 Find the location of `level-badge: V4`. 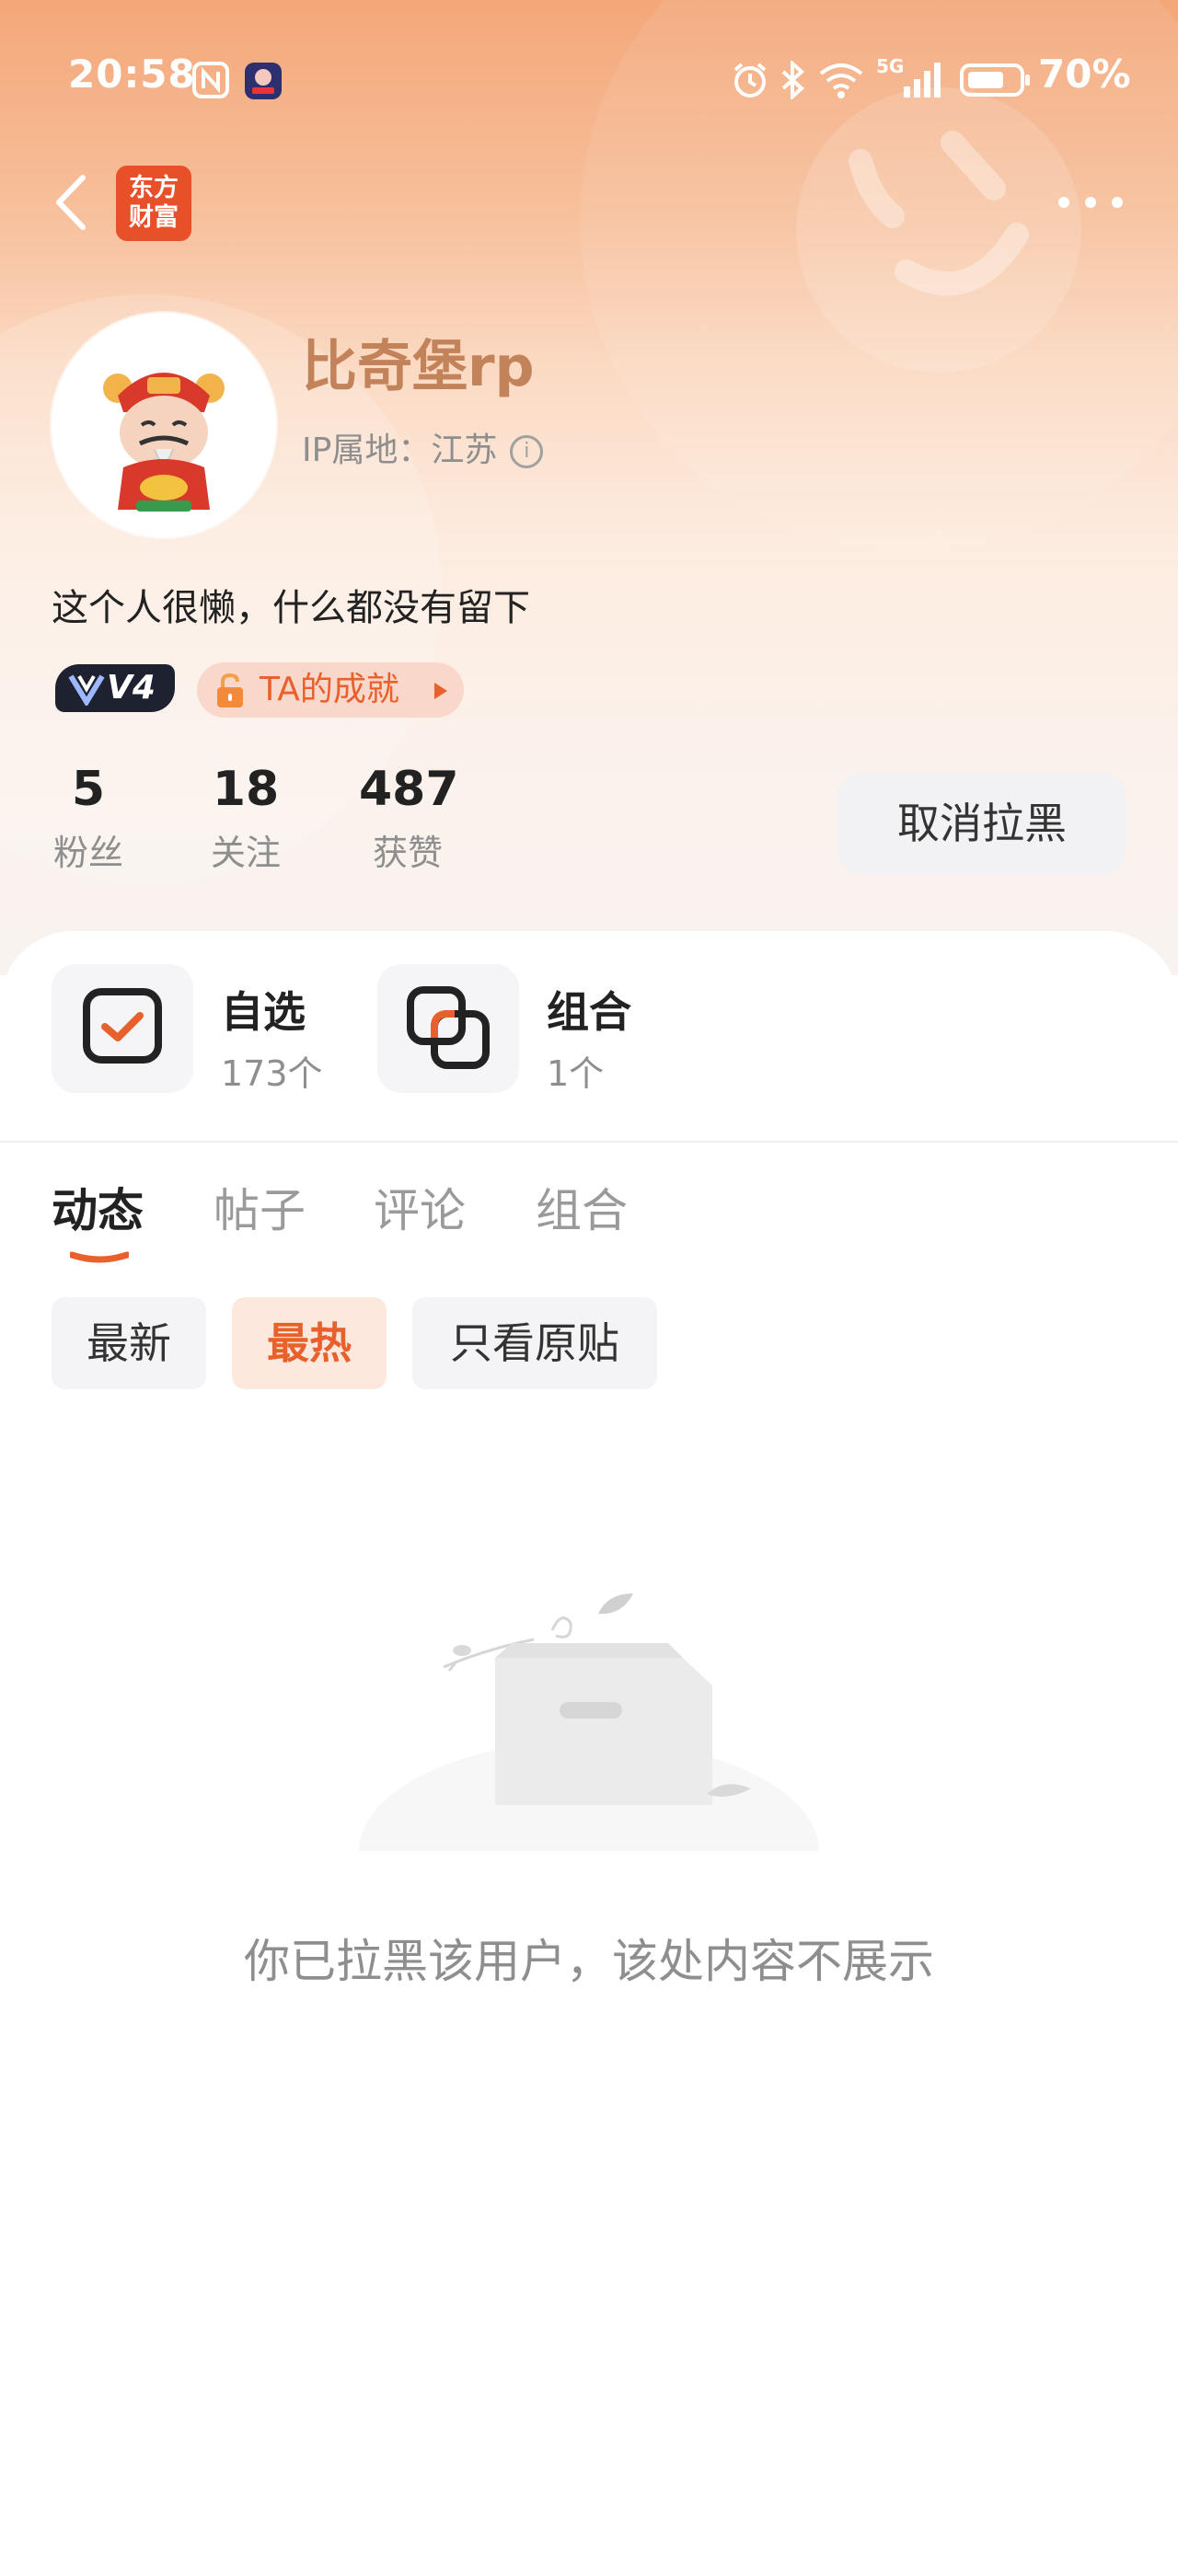

level-badge: V4 is located at coordinates (115, 688).